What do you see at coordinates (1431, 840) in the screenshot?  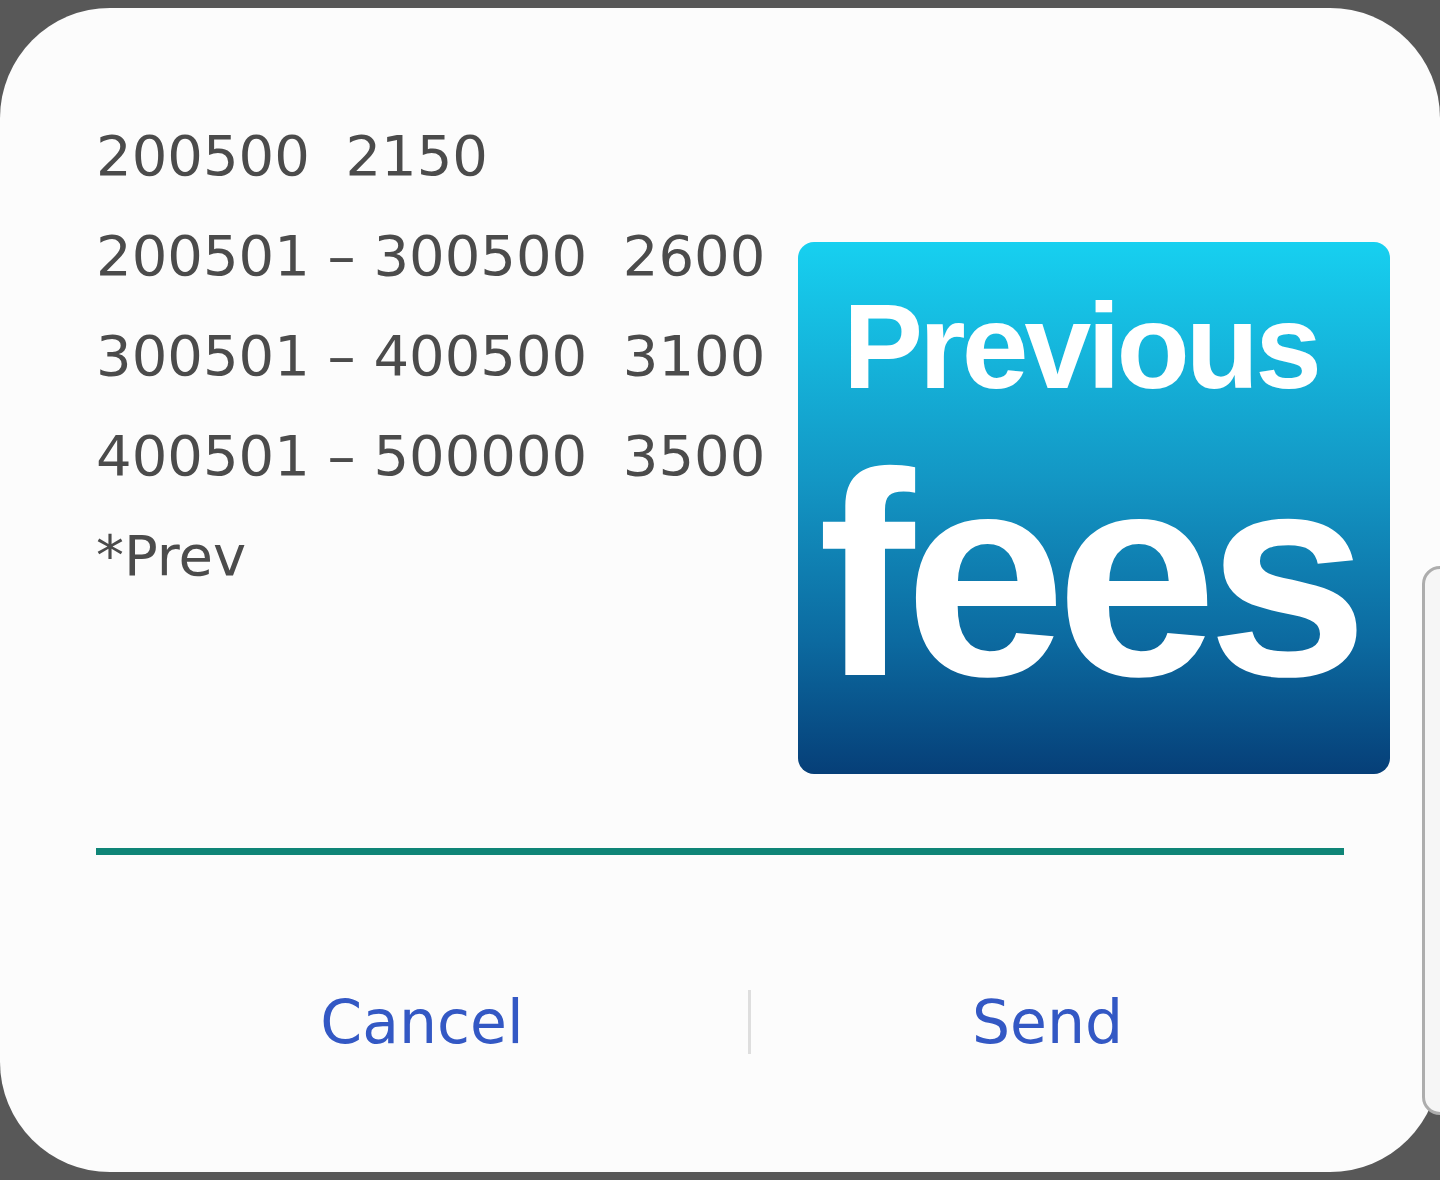 I see `edge-panel-handle` at bounding box center [1431, 840].